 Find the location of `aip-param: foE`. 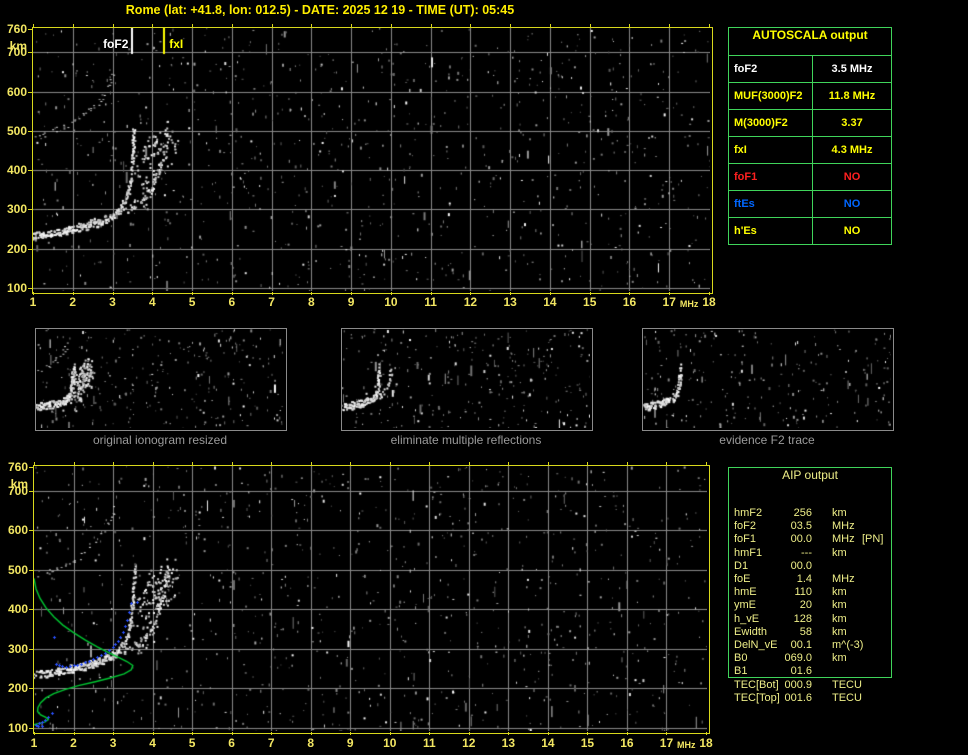

aip-param: foE is located at coordinates (742, 579).